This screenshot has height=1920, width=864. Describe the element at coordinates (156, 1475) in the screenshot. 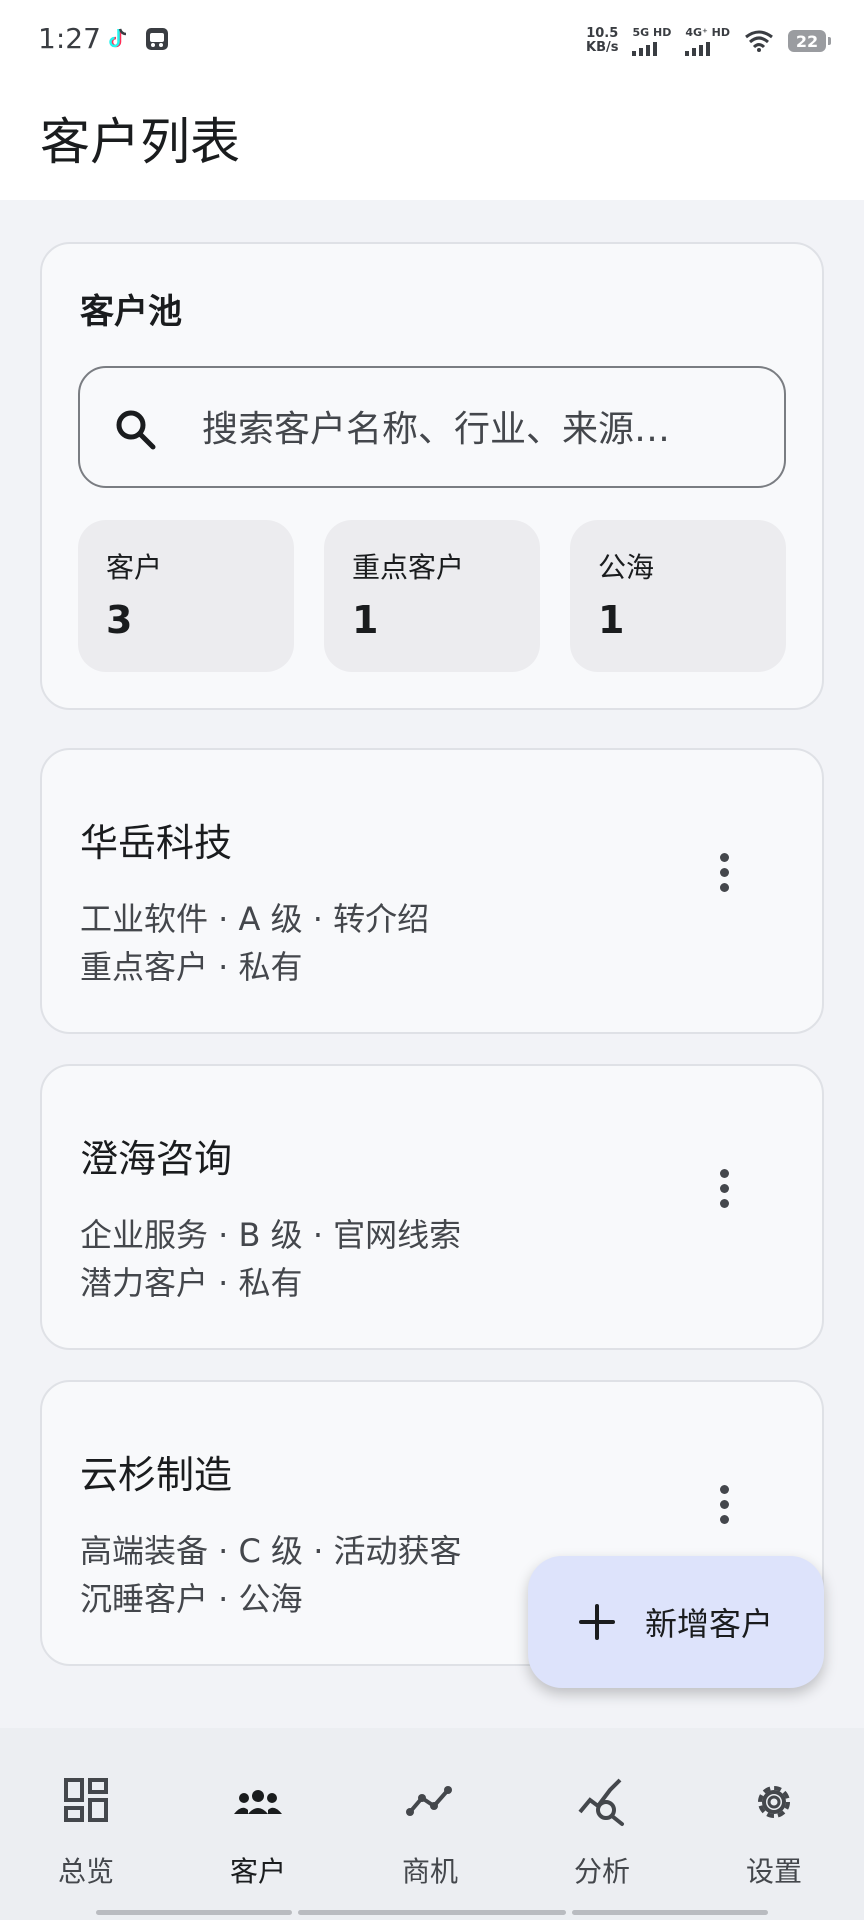

I see `customer-name: 云杉制造` at that location.